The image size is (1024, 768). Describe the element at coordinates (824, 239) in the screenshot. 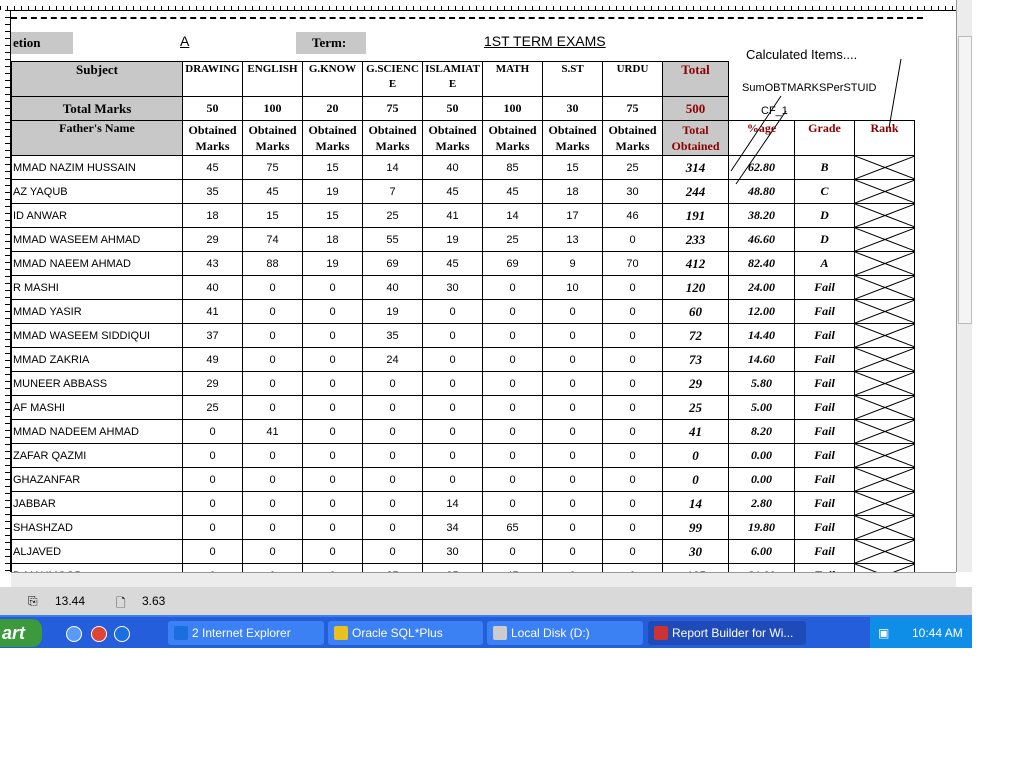

I see `grade: D` at that location.